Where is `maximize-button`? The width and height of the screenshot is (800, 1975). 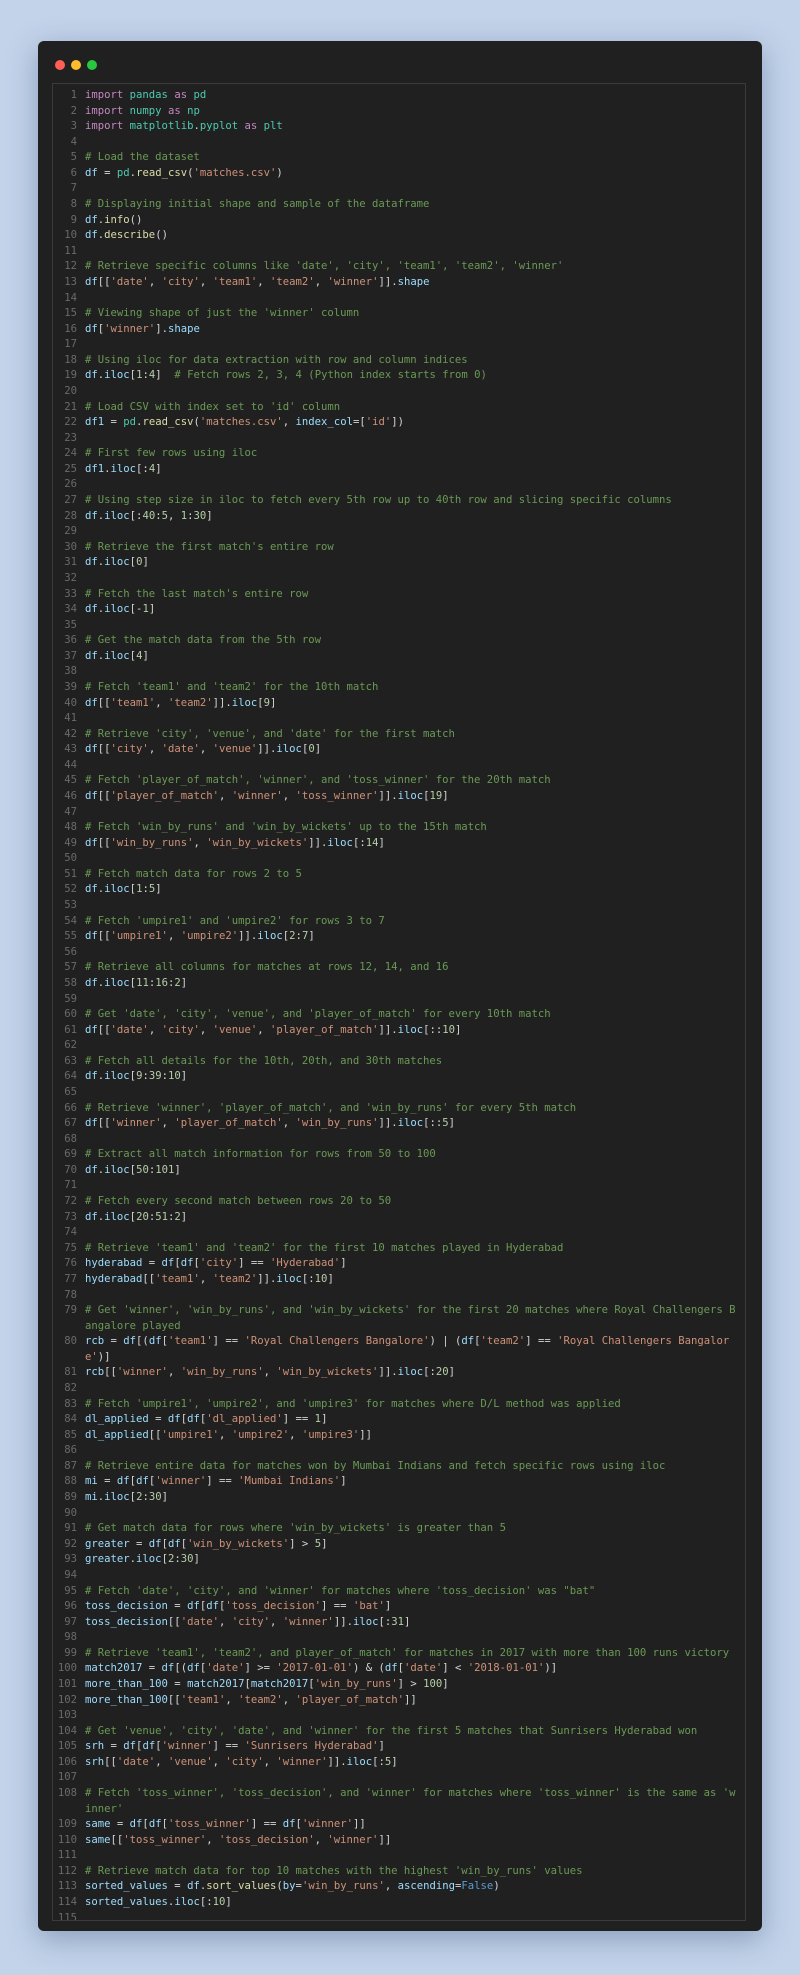 maximize-button is located at coordinates (92, 65).